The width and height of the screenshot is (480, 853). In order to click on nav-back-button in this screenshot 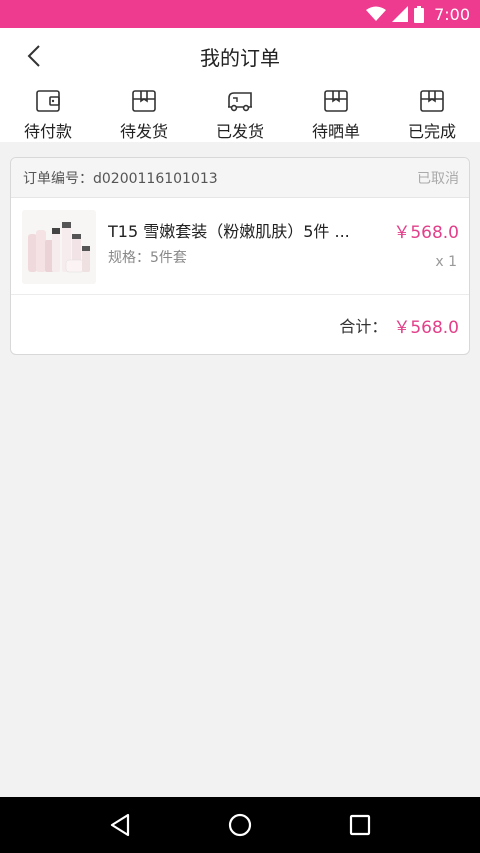, I will do `click(120, 825)`.